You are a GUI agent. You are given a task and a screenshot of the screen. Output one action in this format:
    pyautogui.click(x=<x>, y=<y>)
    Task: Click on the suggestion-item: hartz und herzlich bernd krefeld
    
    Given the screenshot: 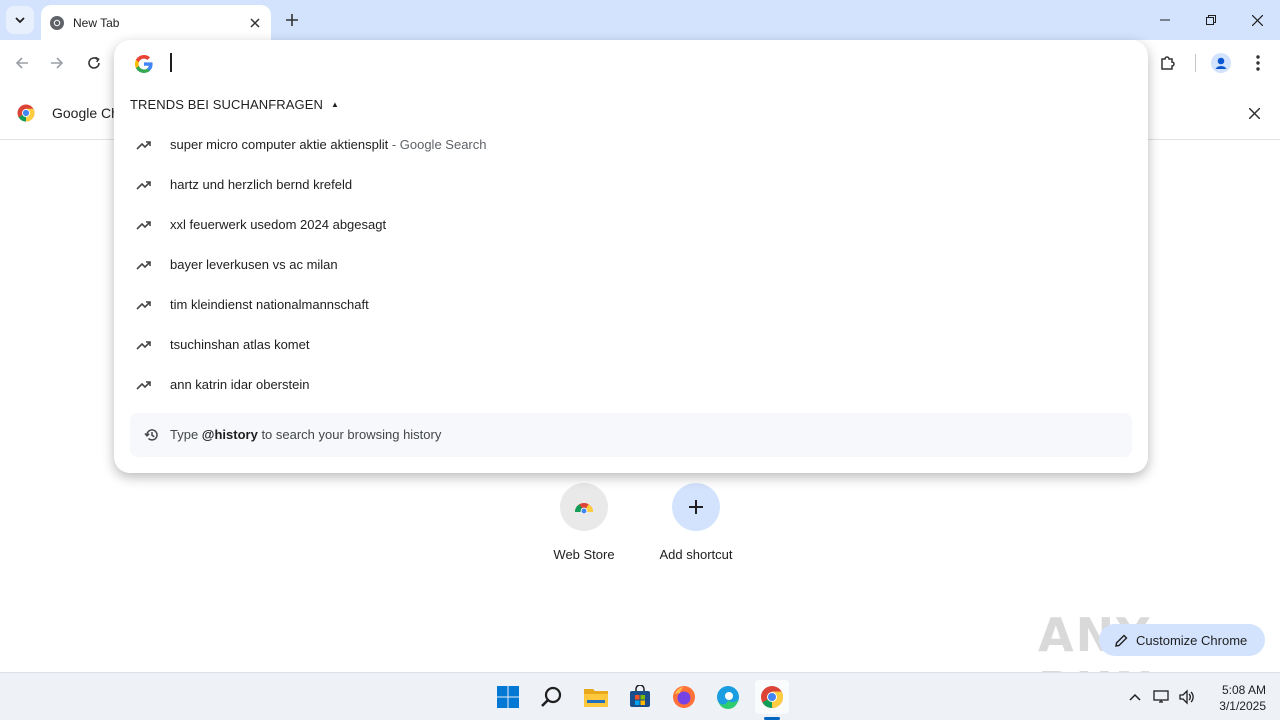 What is the action you would take?
    pyautogui.click(x=631, y=185)
    